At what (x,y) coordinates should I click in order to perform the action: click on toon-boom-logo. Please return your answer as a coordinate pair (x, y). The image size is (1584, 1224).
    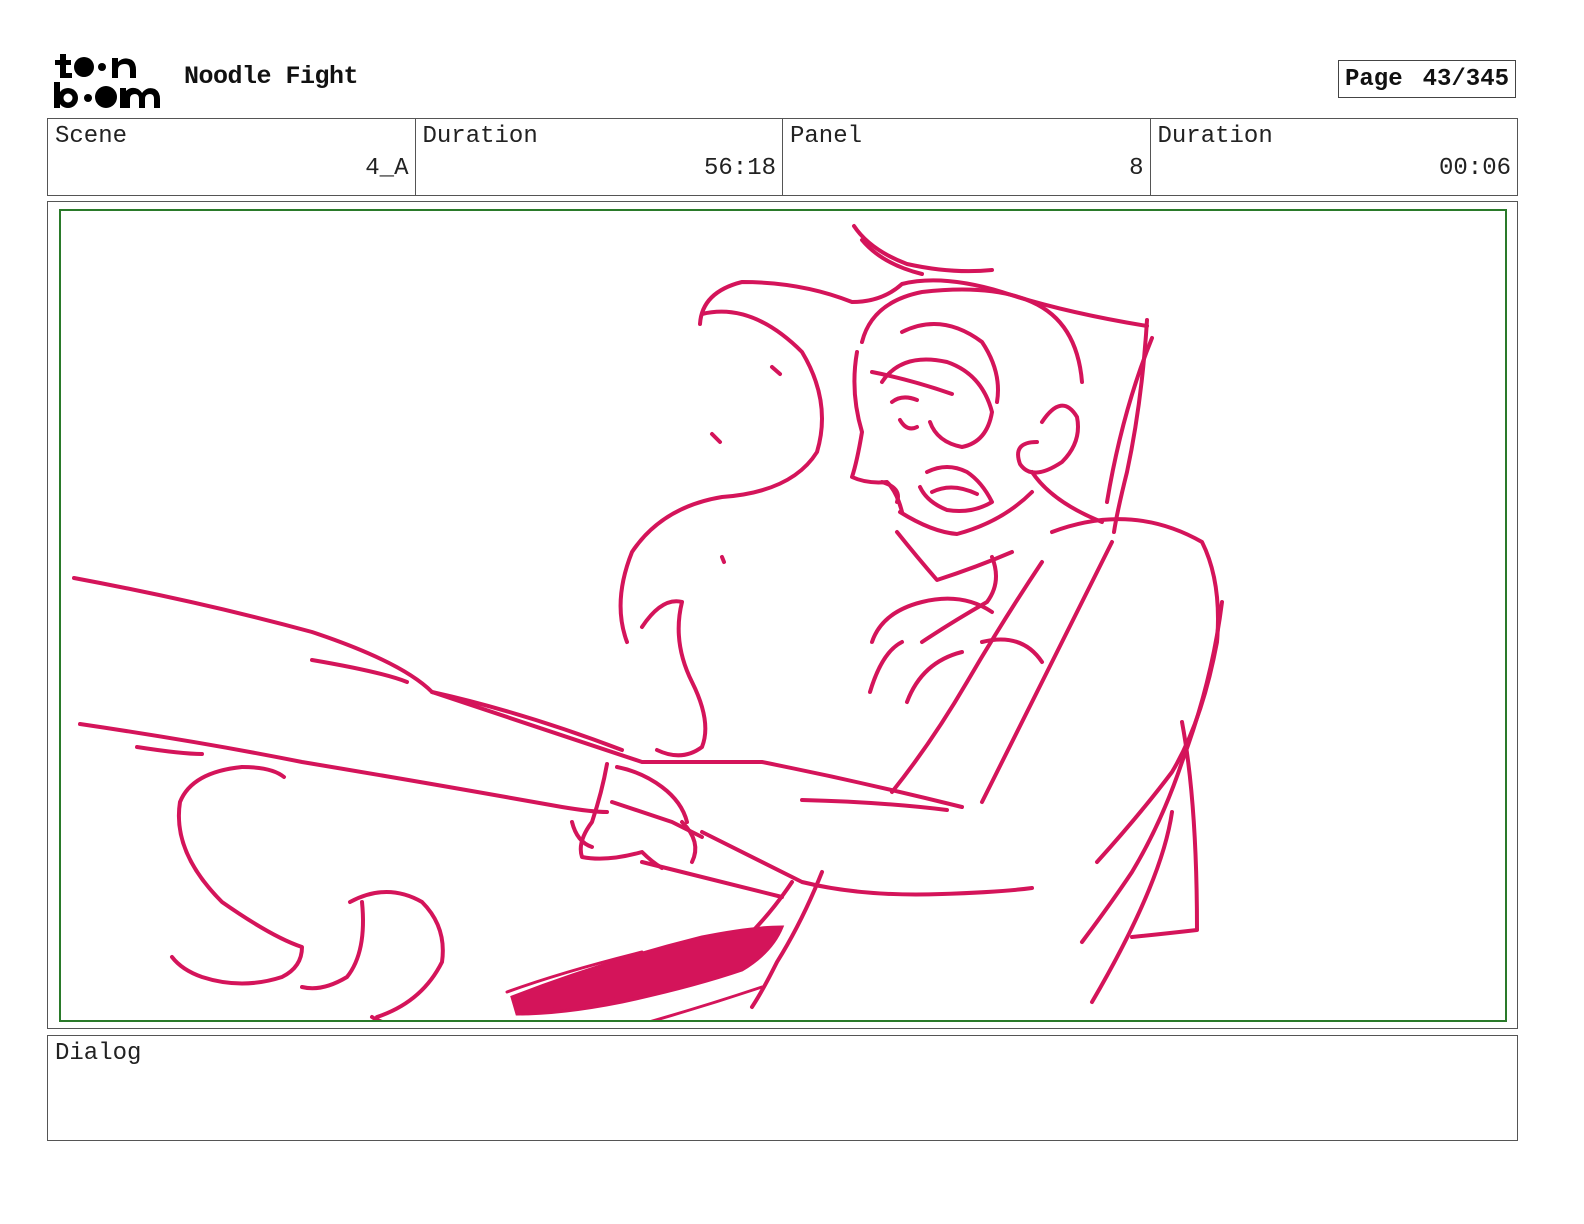
    Looking at the image, I should click on (107, 81).